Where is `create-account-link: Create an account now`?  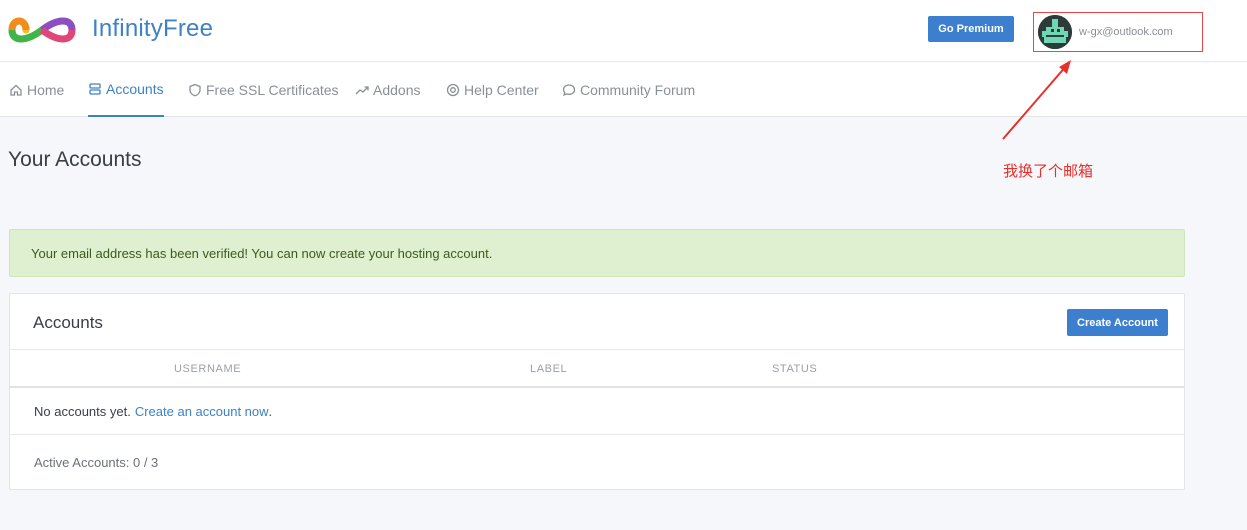 create-account-link: Create an account now is located at coordinates (202, 411).